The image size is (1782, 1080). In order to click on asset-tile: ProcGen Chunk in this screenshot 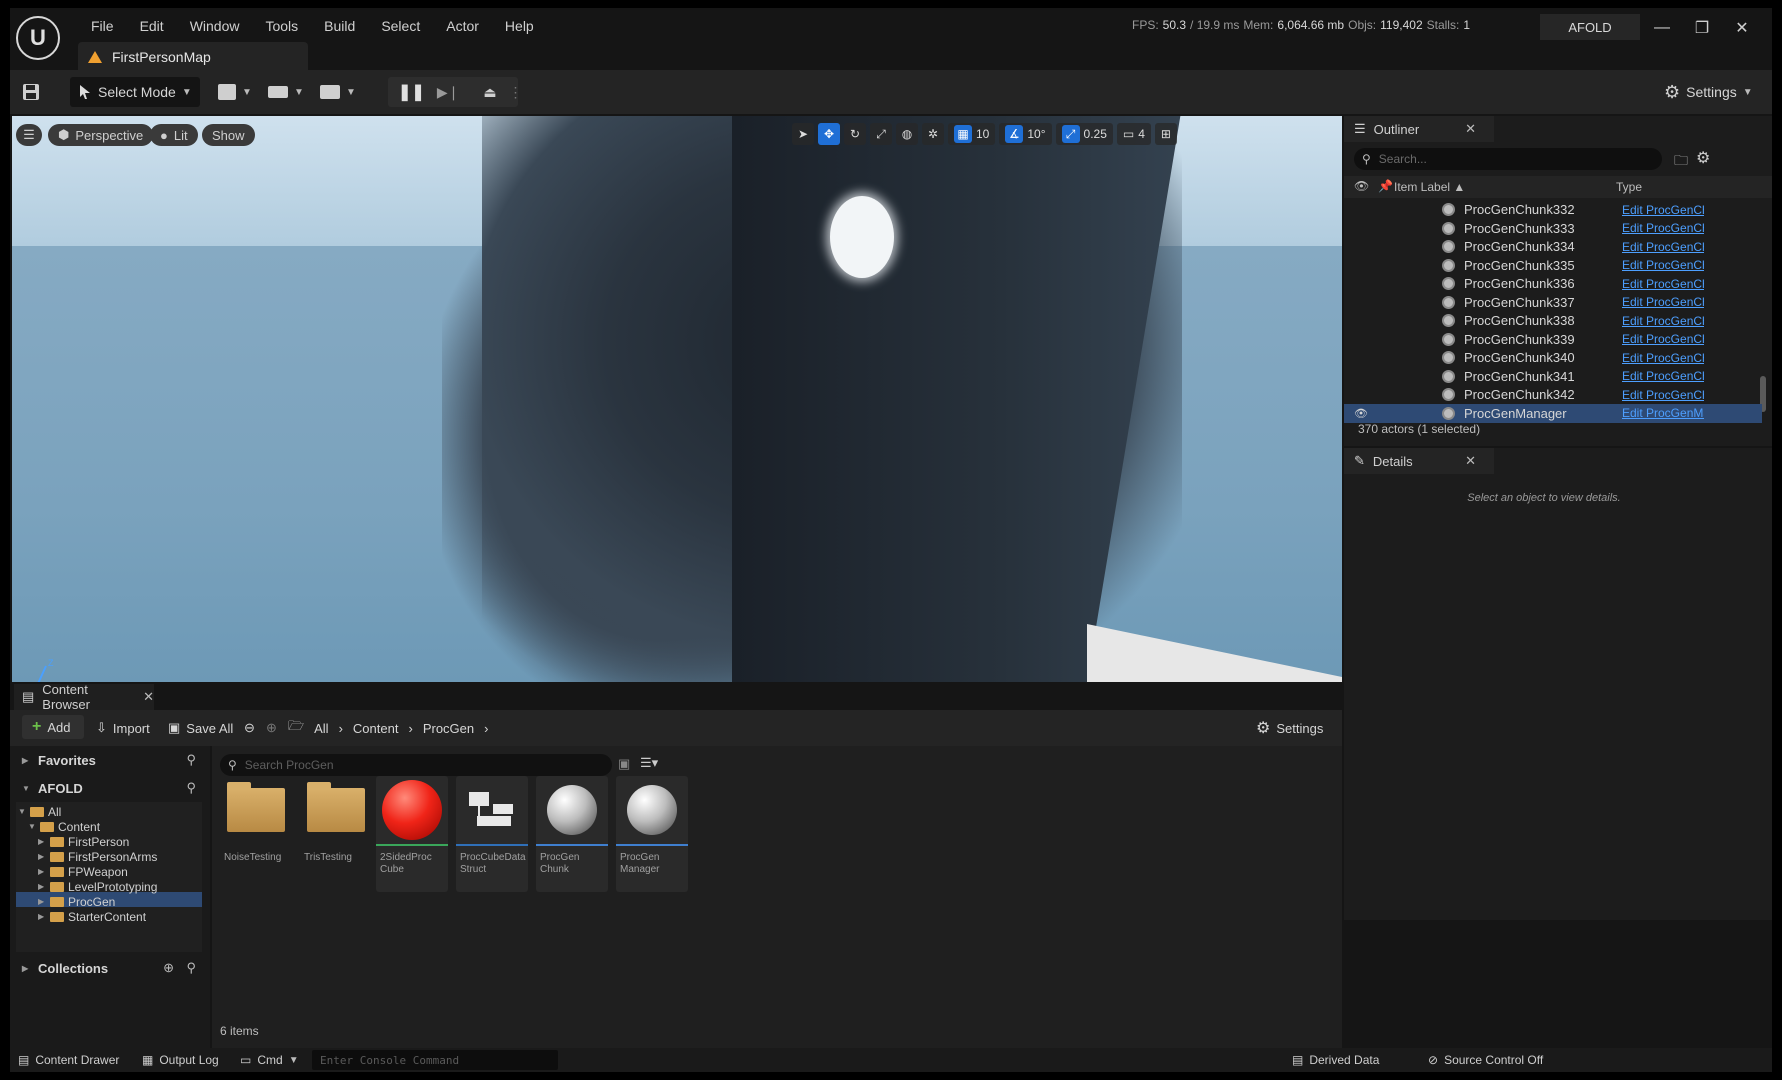, I will do `click(572, 834)`.